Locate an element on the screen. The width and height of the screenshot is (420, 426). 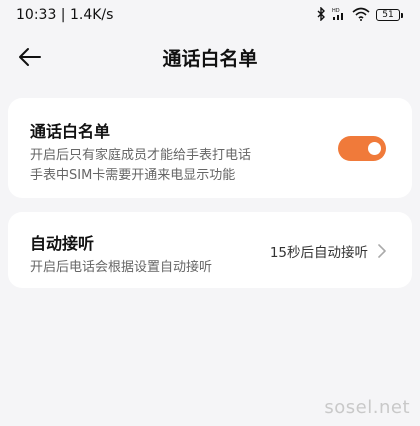
svg-text: HD is located at coordinates (336, 11).